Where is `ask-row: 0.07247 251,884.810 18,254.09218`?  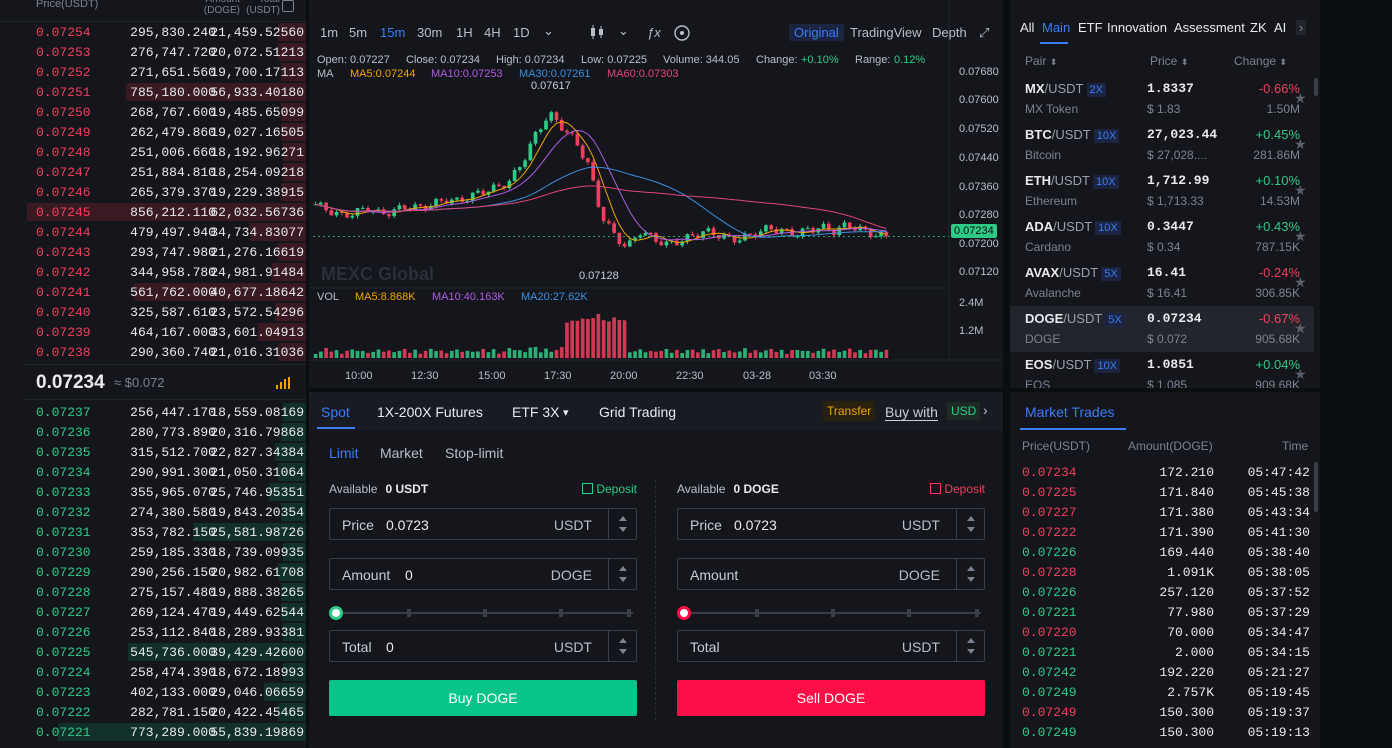
ask-row: 0.07247 251,884.810 18,254.09218 is located at coordinates (153, 172).